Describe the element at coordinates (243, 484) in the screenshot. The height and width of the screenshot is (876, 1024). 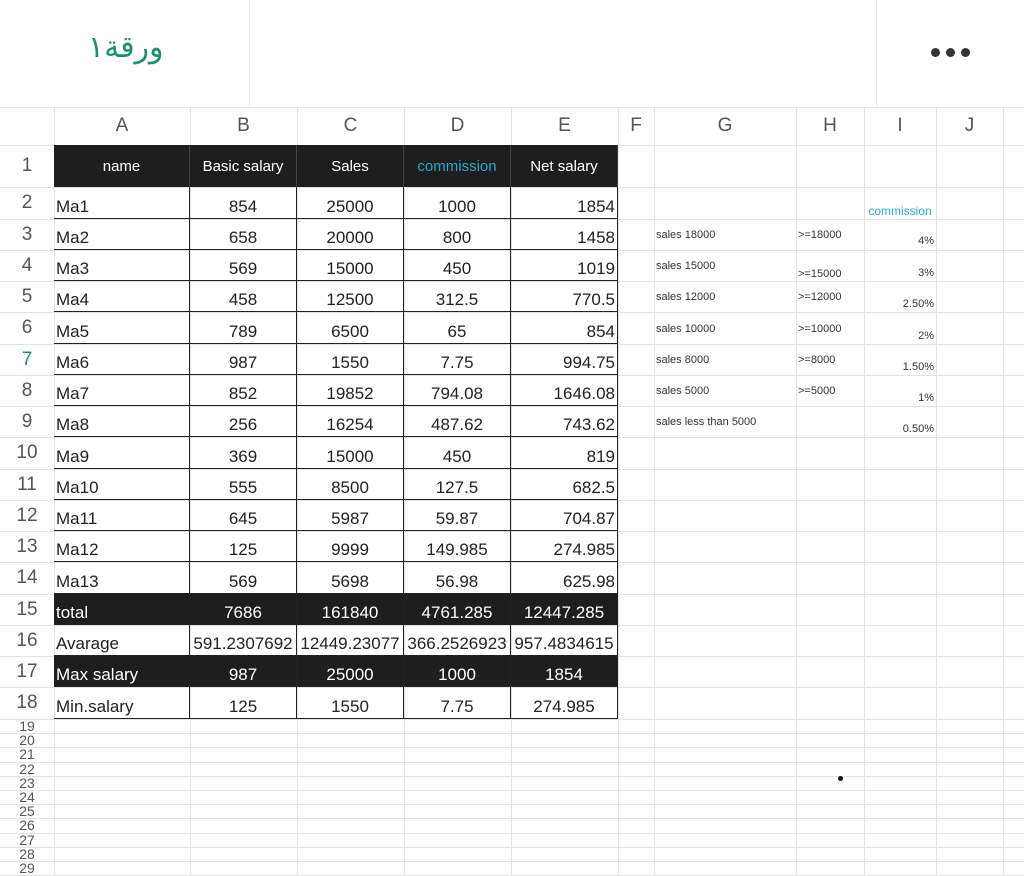
I see `table-cell: 555` at that location.